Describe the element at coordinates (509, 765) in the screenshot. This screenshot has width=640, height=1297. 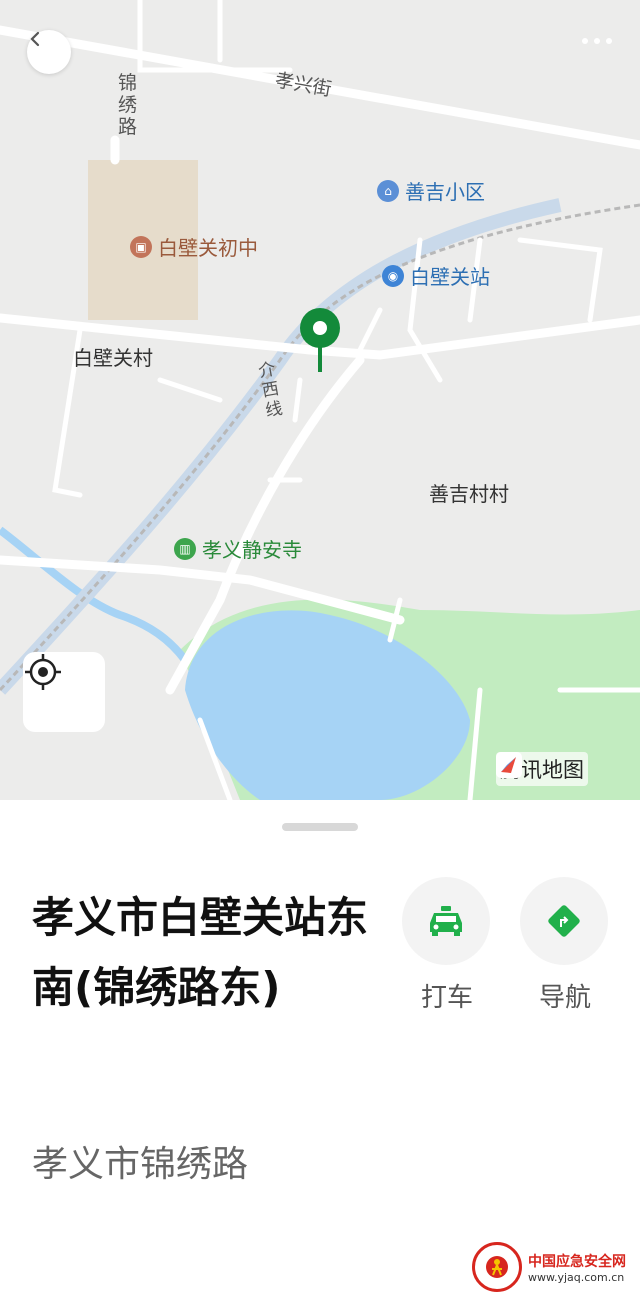
I see `tencent-map-logo-icon` at that location.